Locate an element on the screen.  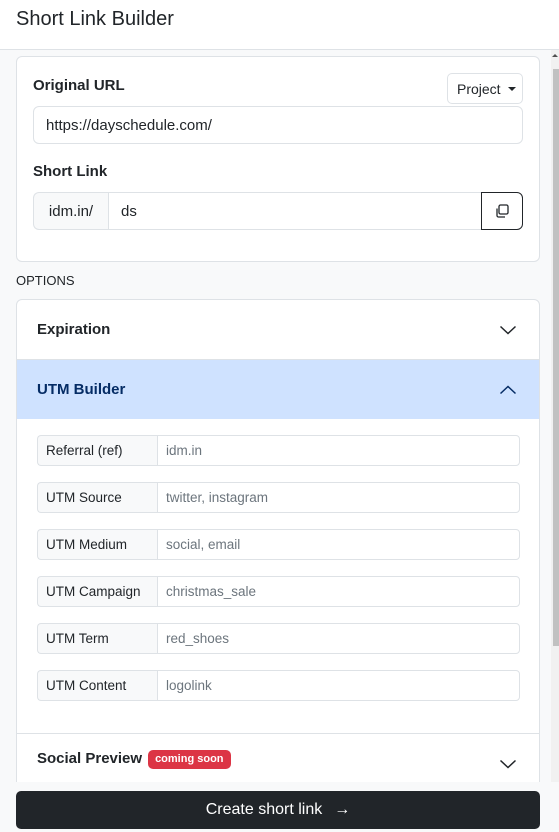
utm-input-term is located at coordinates (338, 638).